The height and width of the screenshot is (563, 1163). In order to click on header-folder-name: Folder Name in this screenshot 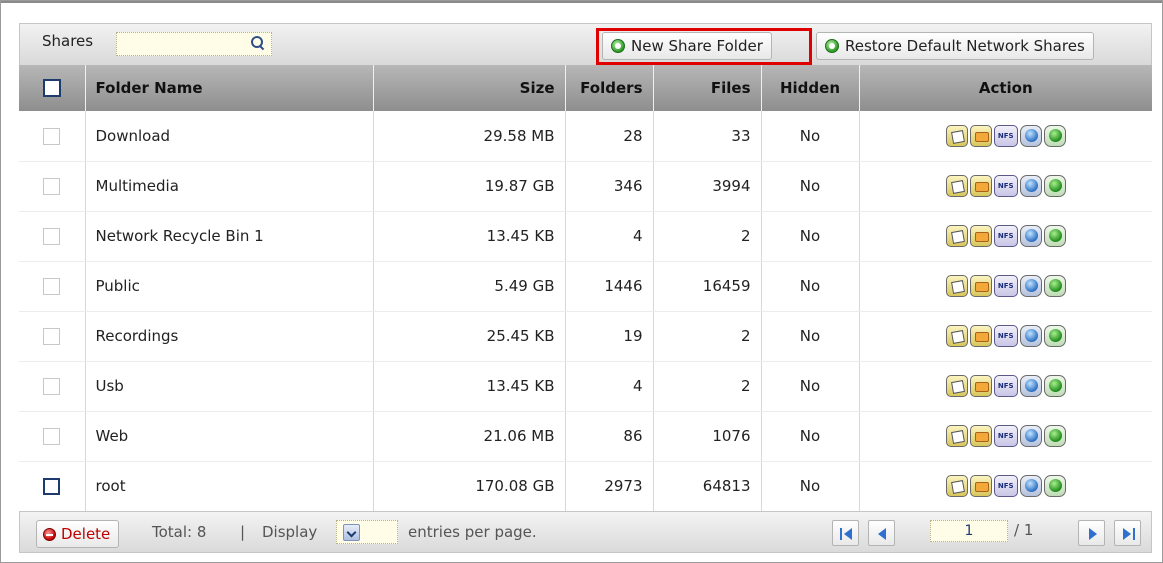, I will do `click(229, 88)`.